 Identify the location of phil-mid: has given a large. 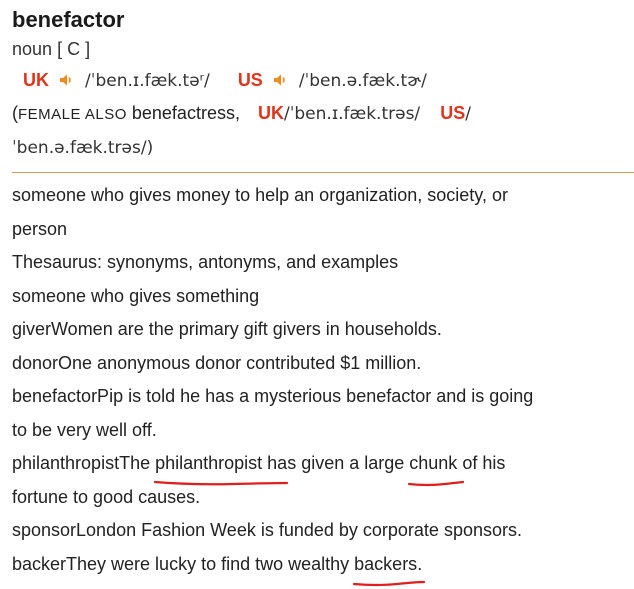
(336, 463).